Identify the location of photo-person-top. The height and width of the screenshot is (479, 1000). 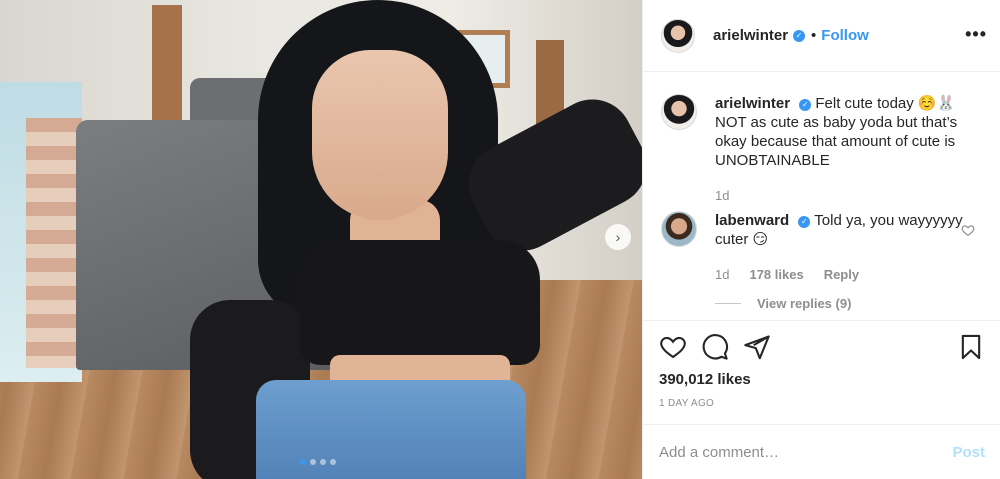
(420, 302).